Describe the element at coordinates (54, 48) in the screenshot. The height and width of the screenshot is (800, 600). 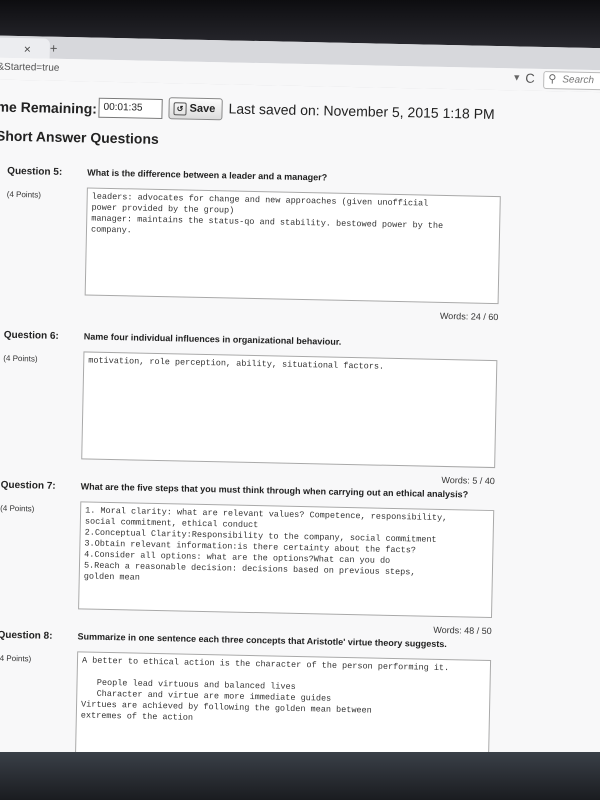
I see `new-tab-button: +` at that location.